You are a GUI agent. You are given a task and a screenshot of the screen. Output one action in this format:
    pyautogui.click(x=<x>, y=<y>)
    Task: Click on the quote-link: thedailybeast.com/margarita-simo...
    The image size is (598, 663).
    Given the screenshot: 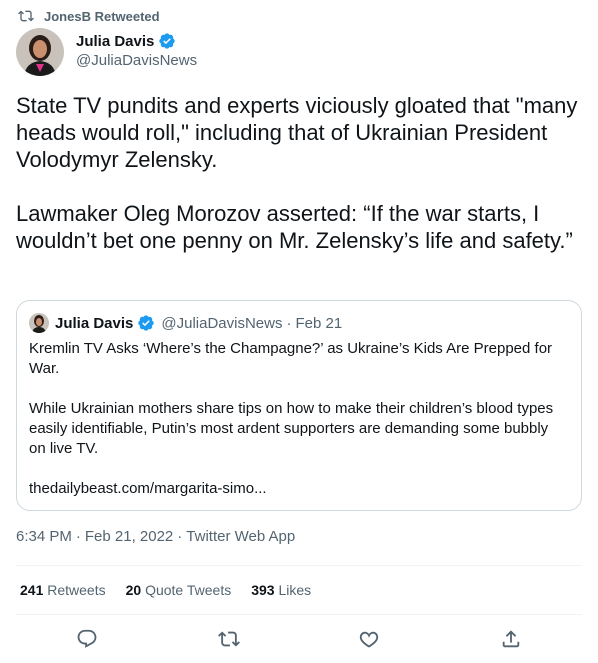 What is the action you would take?
    pyautogui.click(x=299, y=489)
    